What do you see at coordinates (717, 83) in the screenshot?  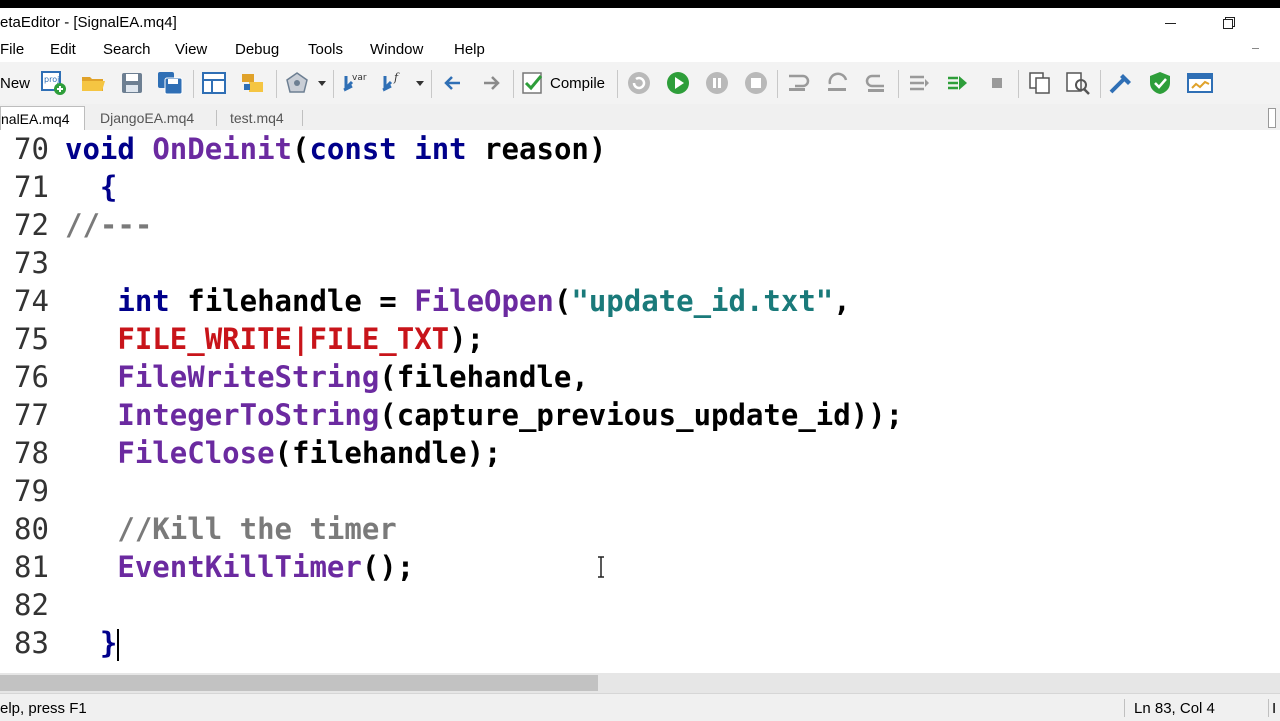 I see `pause-icon` at bounding box center [717, 83].